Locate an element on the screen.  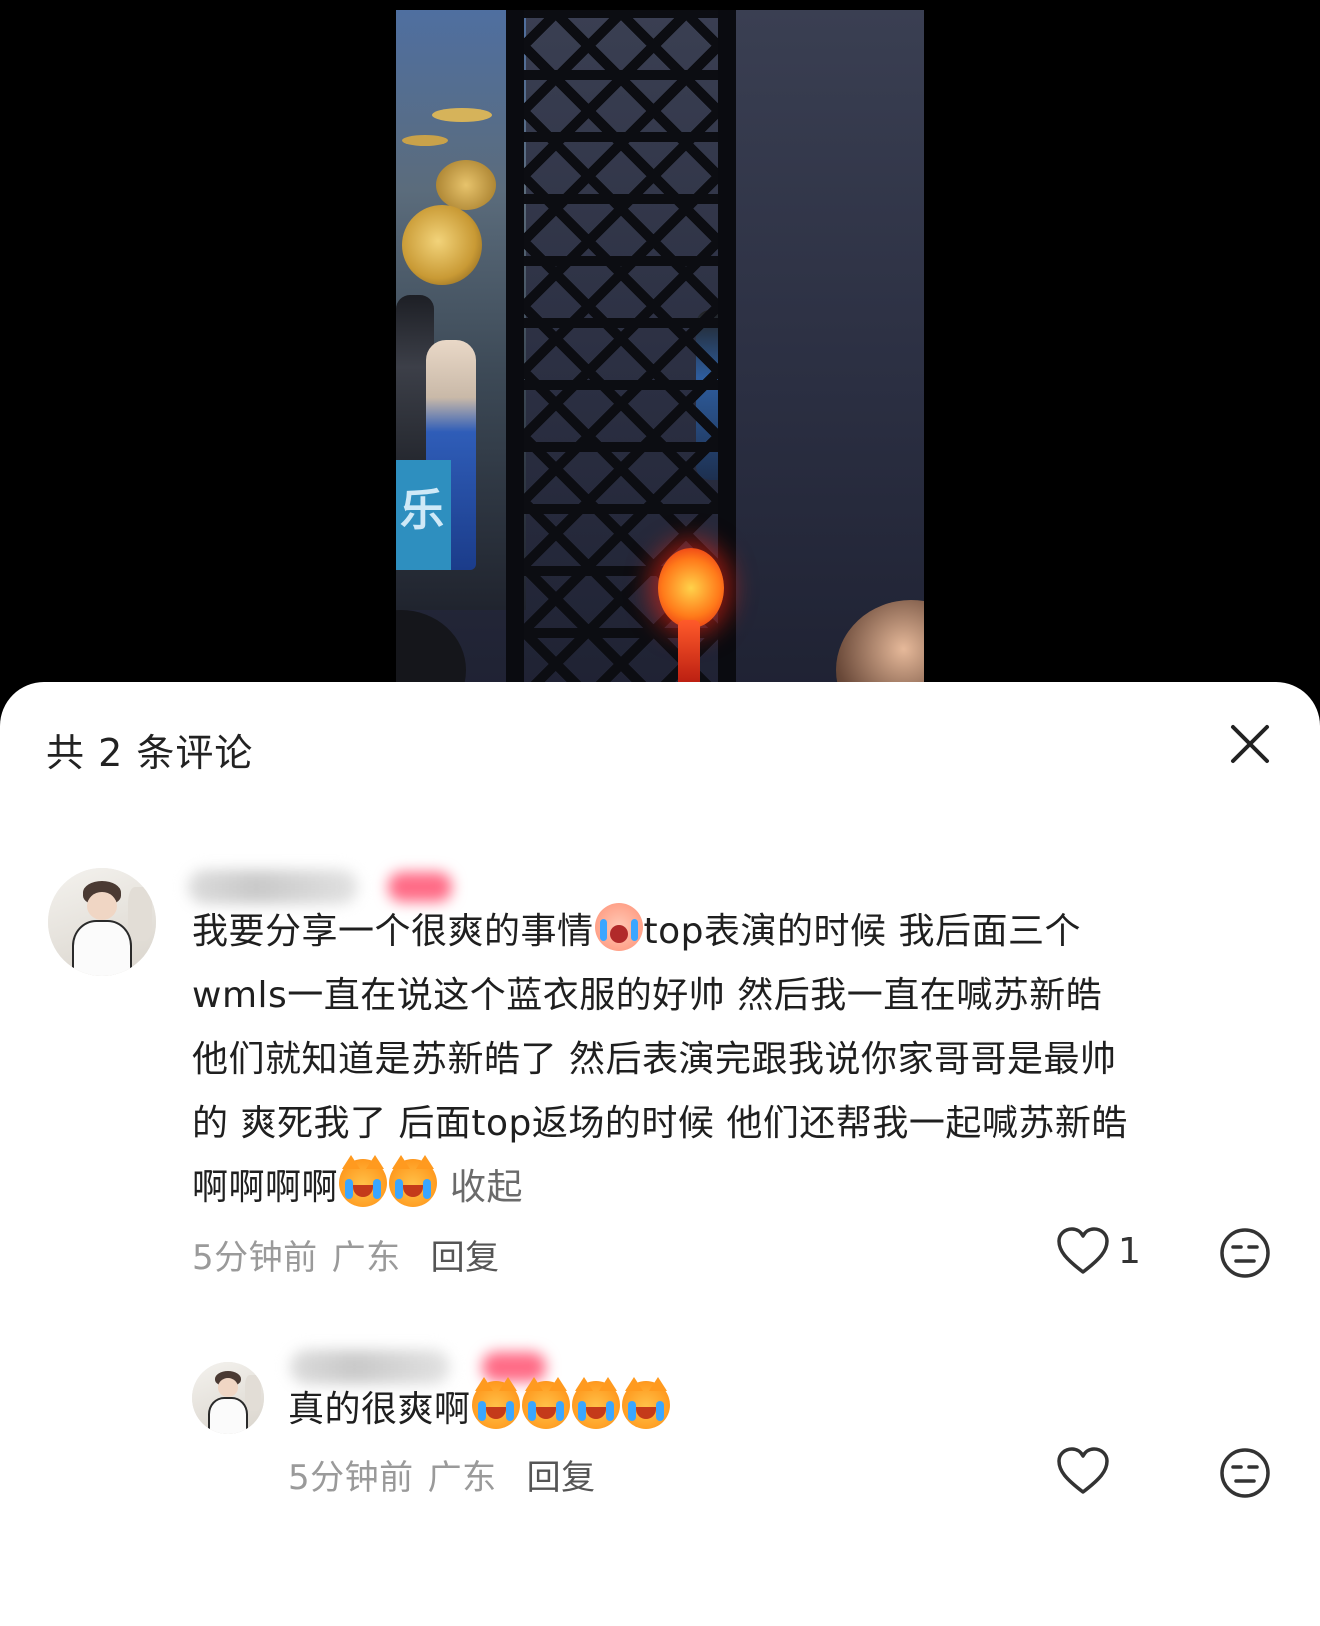
like-button: 1 is located at coordinates (1098, 1251).